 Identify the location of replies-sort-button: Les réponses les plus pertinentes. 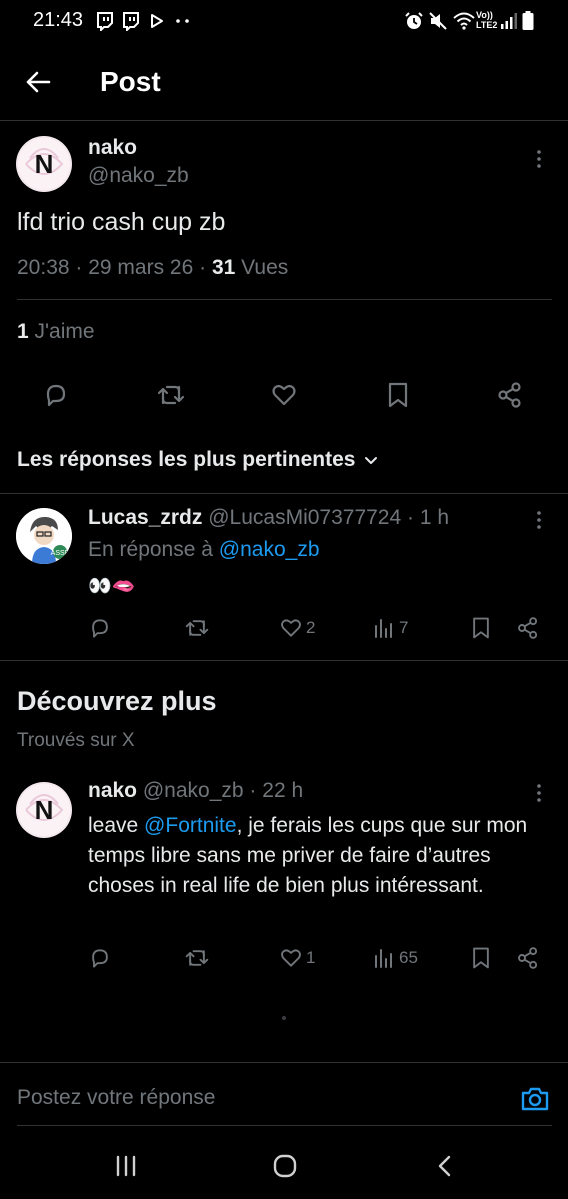
(198, 460).